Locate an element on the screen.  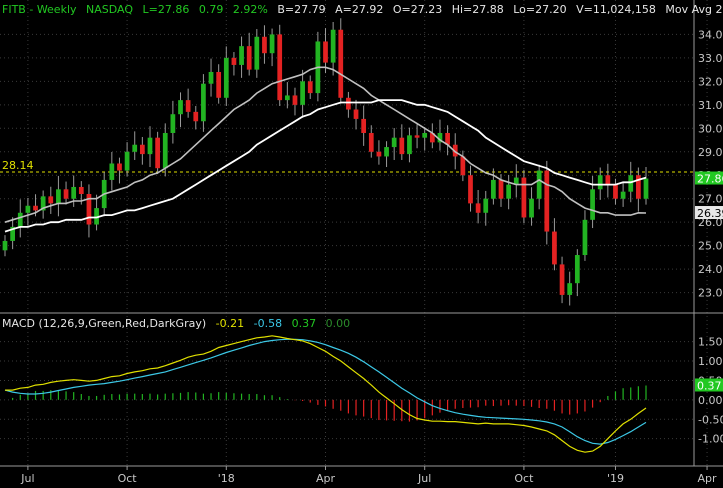
time-tick-label: Oct is located at coordinates (524, 478).